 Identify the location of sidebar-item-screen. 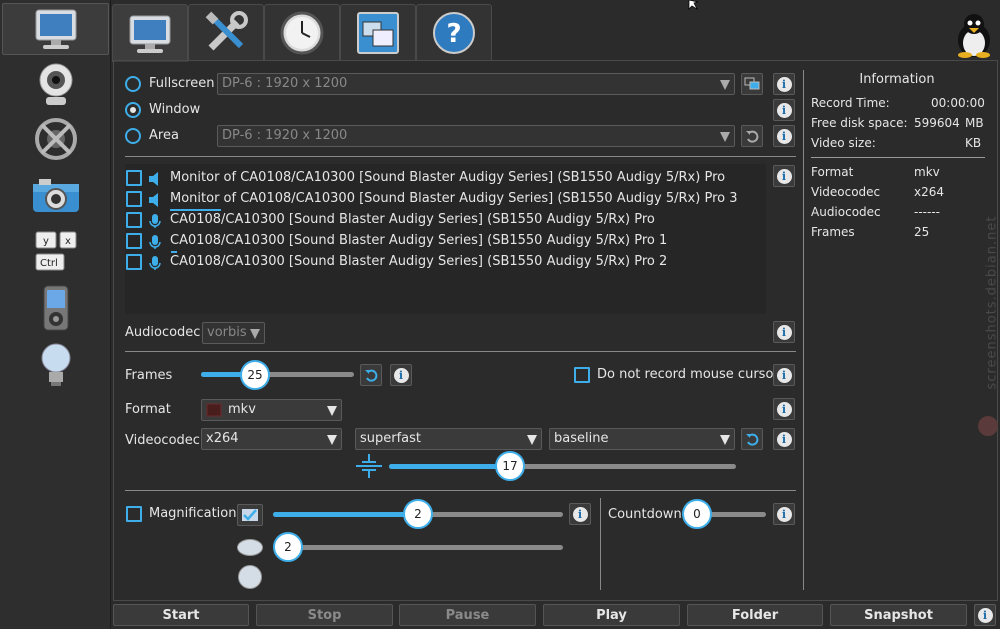
(55, 29).